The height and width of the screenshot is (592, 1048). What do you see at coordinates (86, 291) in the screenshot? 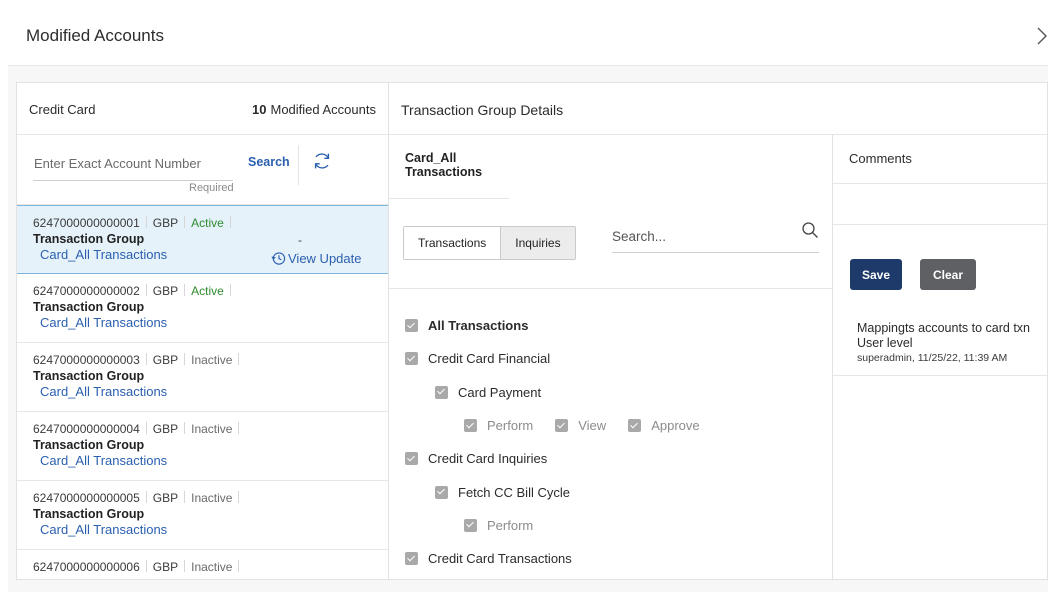
I see `account-number: 6247000000000002` at bounding box center [86, 291].